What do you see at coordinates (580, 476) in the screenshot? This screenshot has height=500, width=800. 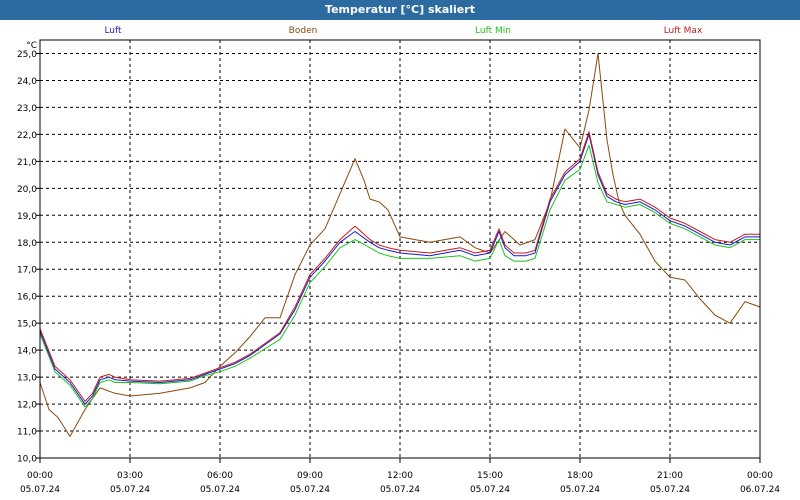 I see `x-tick-time: 18:00` at bounding box center [580, 476].